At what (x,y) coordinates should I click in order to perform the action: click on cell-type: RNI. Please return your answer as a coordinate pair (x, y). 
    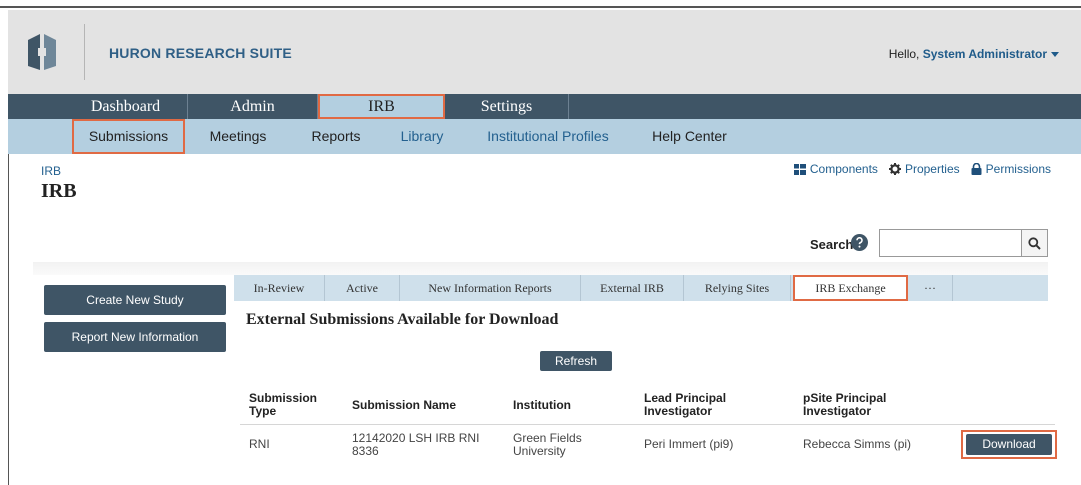
    Looking at the image, I should click on (259, 444).